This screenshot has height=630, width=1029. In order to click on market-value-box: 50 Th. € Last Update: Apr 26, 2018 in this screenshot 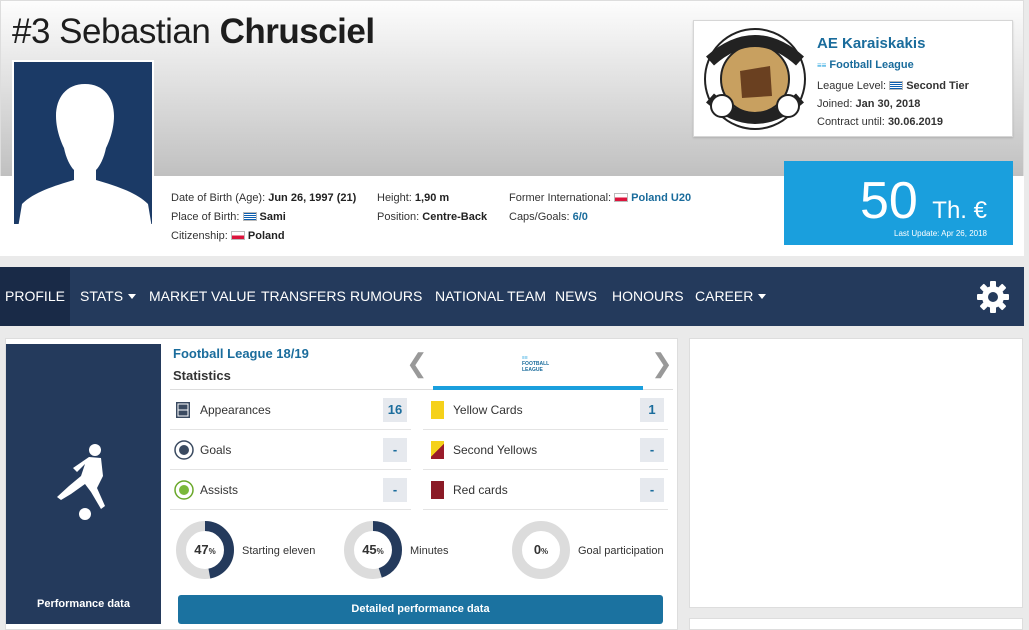, I will do `click(898, 203)`.